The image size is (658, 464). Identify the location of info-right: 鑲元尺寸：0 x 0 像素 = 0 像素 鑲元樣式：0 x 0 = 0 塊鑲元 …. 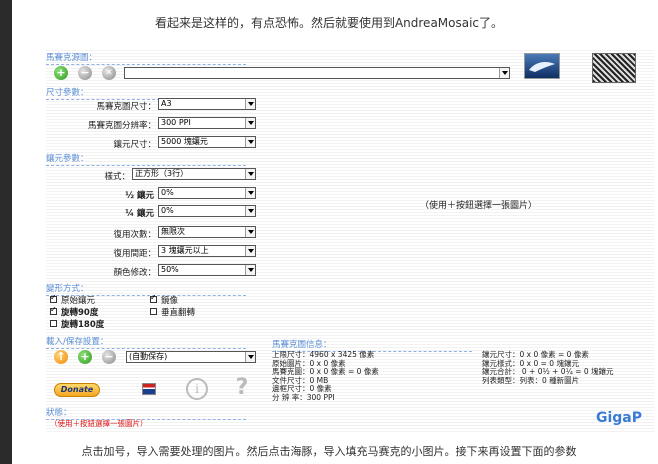
(548, 367).